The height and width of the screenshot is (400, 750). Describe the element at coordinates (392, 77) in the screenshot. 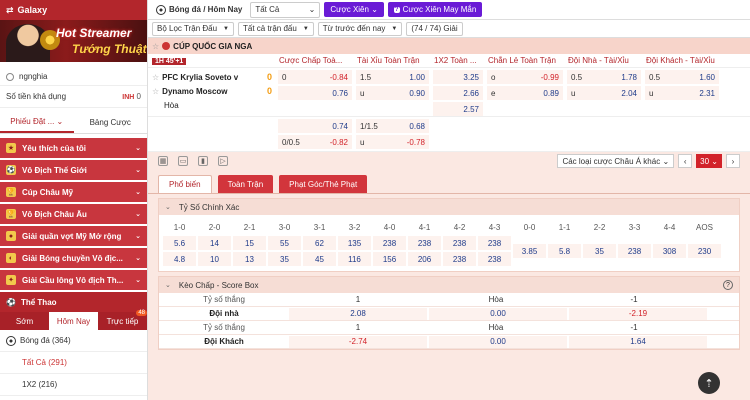

I see `odds-cell: 1.5 1.00` at that location.